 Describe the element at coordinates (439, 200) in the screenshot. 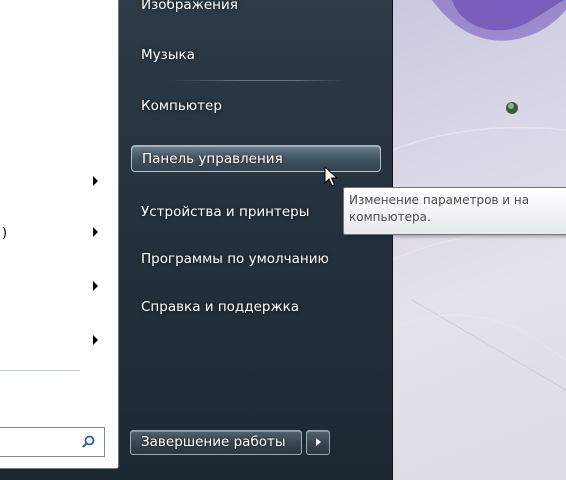

I see `tooltip-line: Изменение параметров и на` at that location.